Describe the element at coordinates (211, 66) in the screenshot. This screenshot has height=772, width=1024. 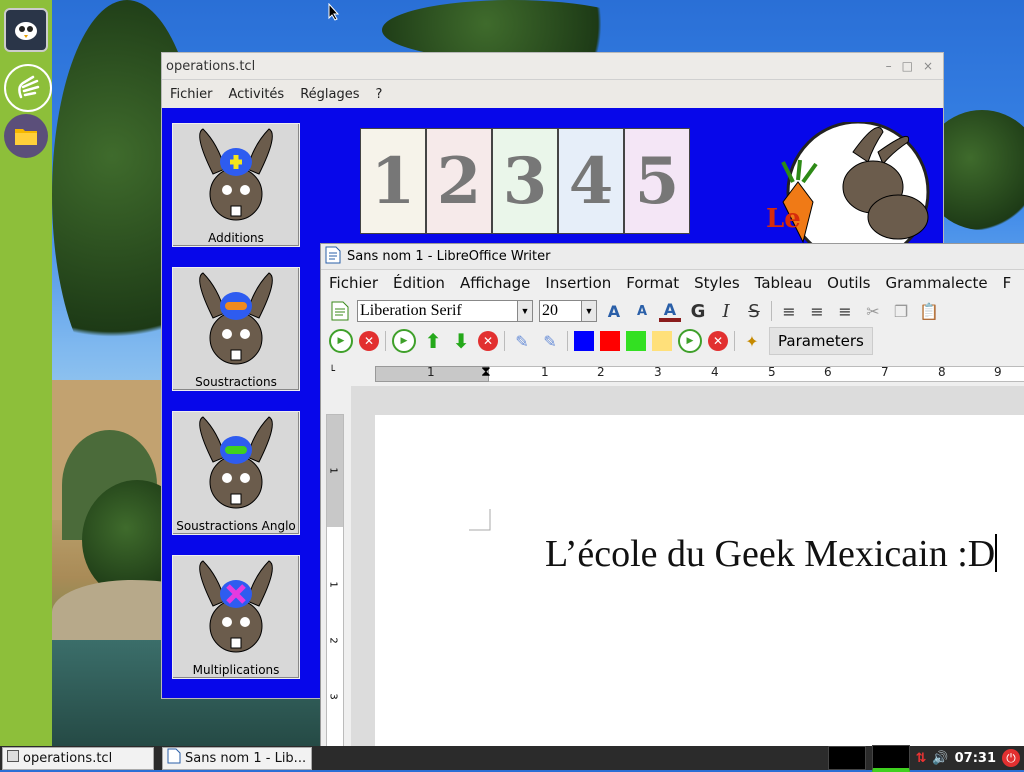
I see `window-title: operations.tcl` at that location.